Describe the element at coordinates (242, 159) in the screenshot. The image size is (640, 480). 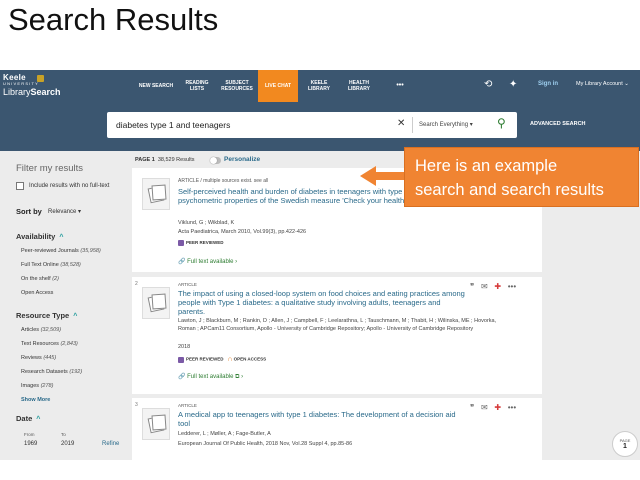
I see `personalize-label: Personalize` at that location.